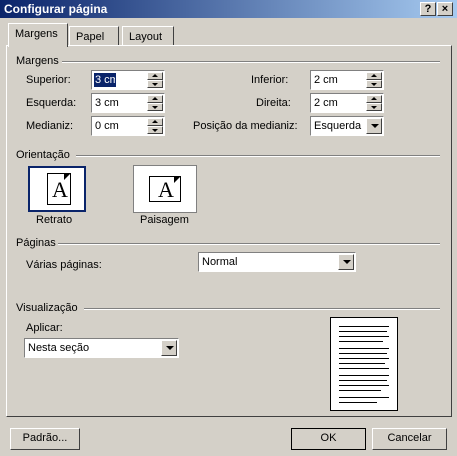 This screenshot has height=456, width=457. I want to click on medianiz-spinner, so click(128, 126).